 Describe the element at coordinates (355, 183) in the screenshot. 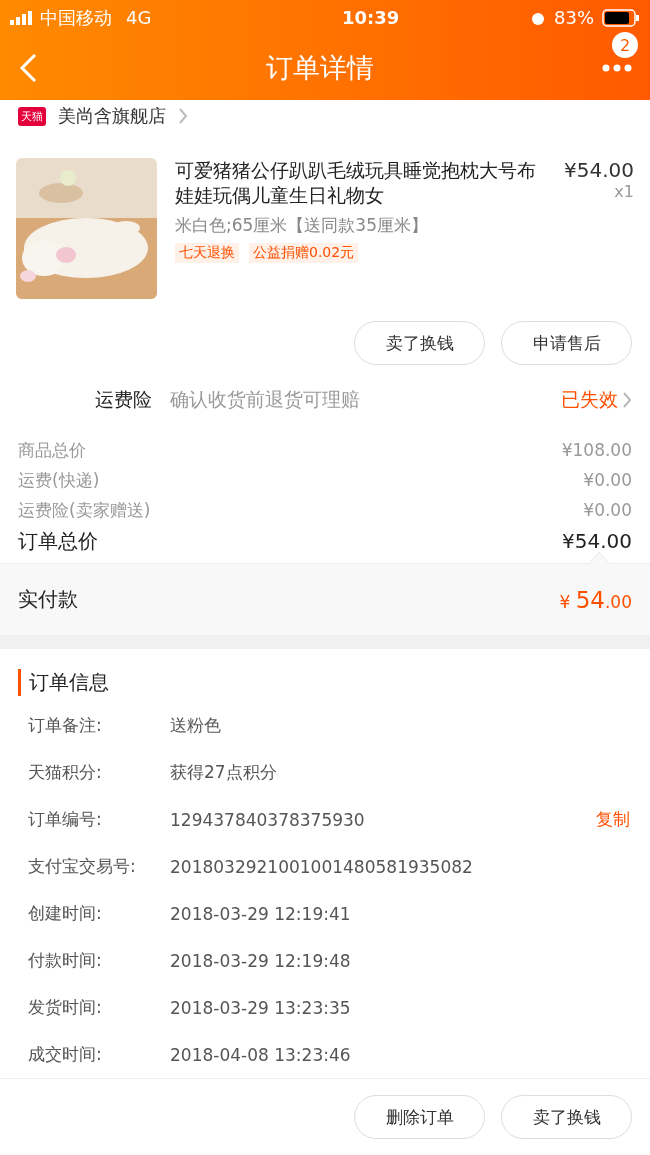

I see `product-title: 可爱猪猪公仔趴趴毛绒玩具睡觉抱枕大号布娃娃玩偶儿童生日礼物女` at that location.